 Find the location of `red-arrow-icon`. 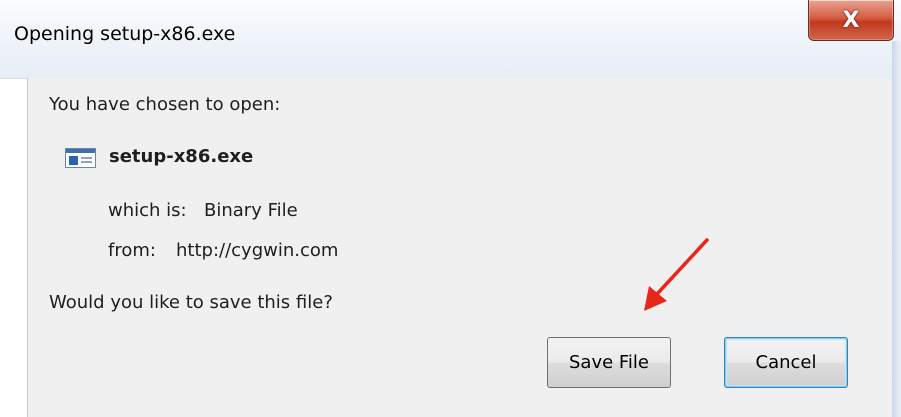

red-arrow-icon is located at coordinates (676, 274).